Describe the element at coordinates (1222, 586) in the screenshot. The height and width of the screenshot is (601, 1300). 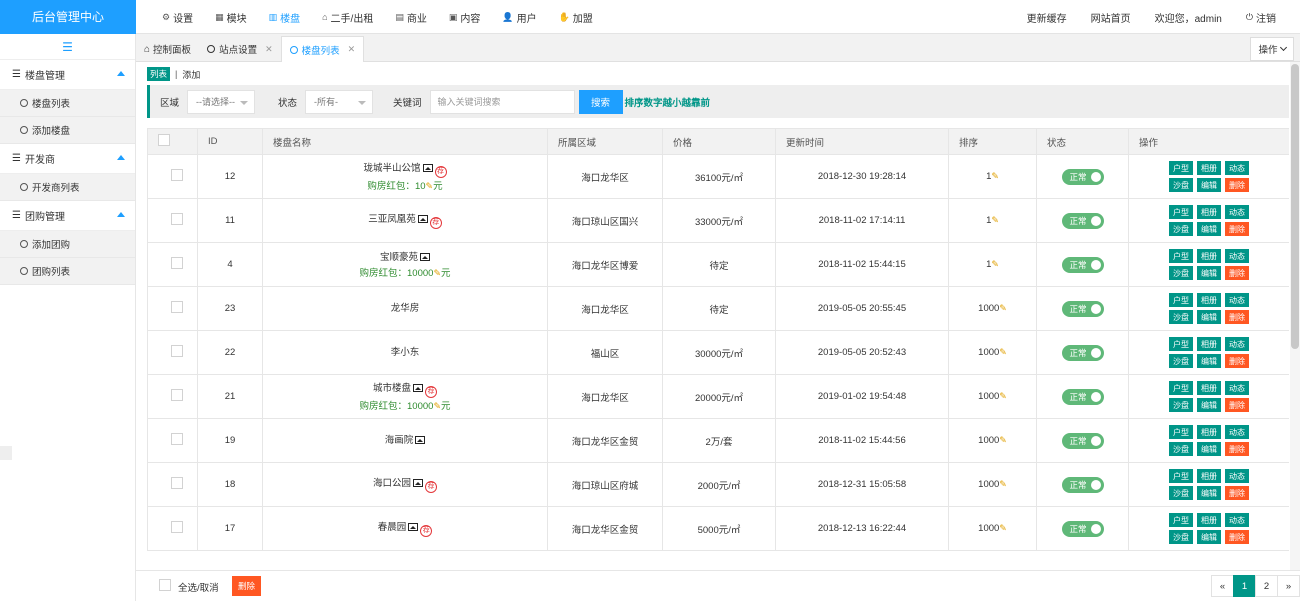
I see `prev-page-button: «` at that location.